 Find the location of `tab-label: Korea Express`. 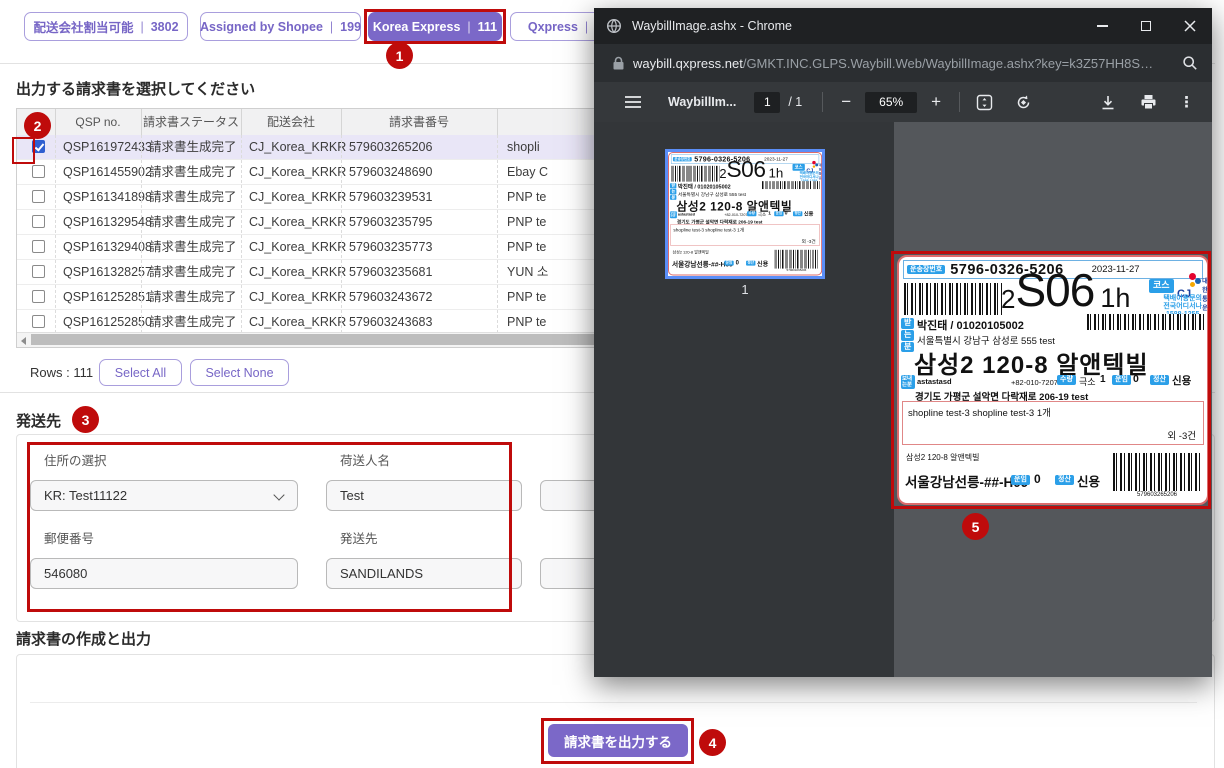

tab-label: Korea Express is located at coordinates (416, 26).